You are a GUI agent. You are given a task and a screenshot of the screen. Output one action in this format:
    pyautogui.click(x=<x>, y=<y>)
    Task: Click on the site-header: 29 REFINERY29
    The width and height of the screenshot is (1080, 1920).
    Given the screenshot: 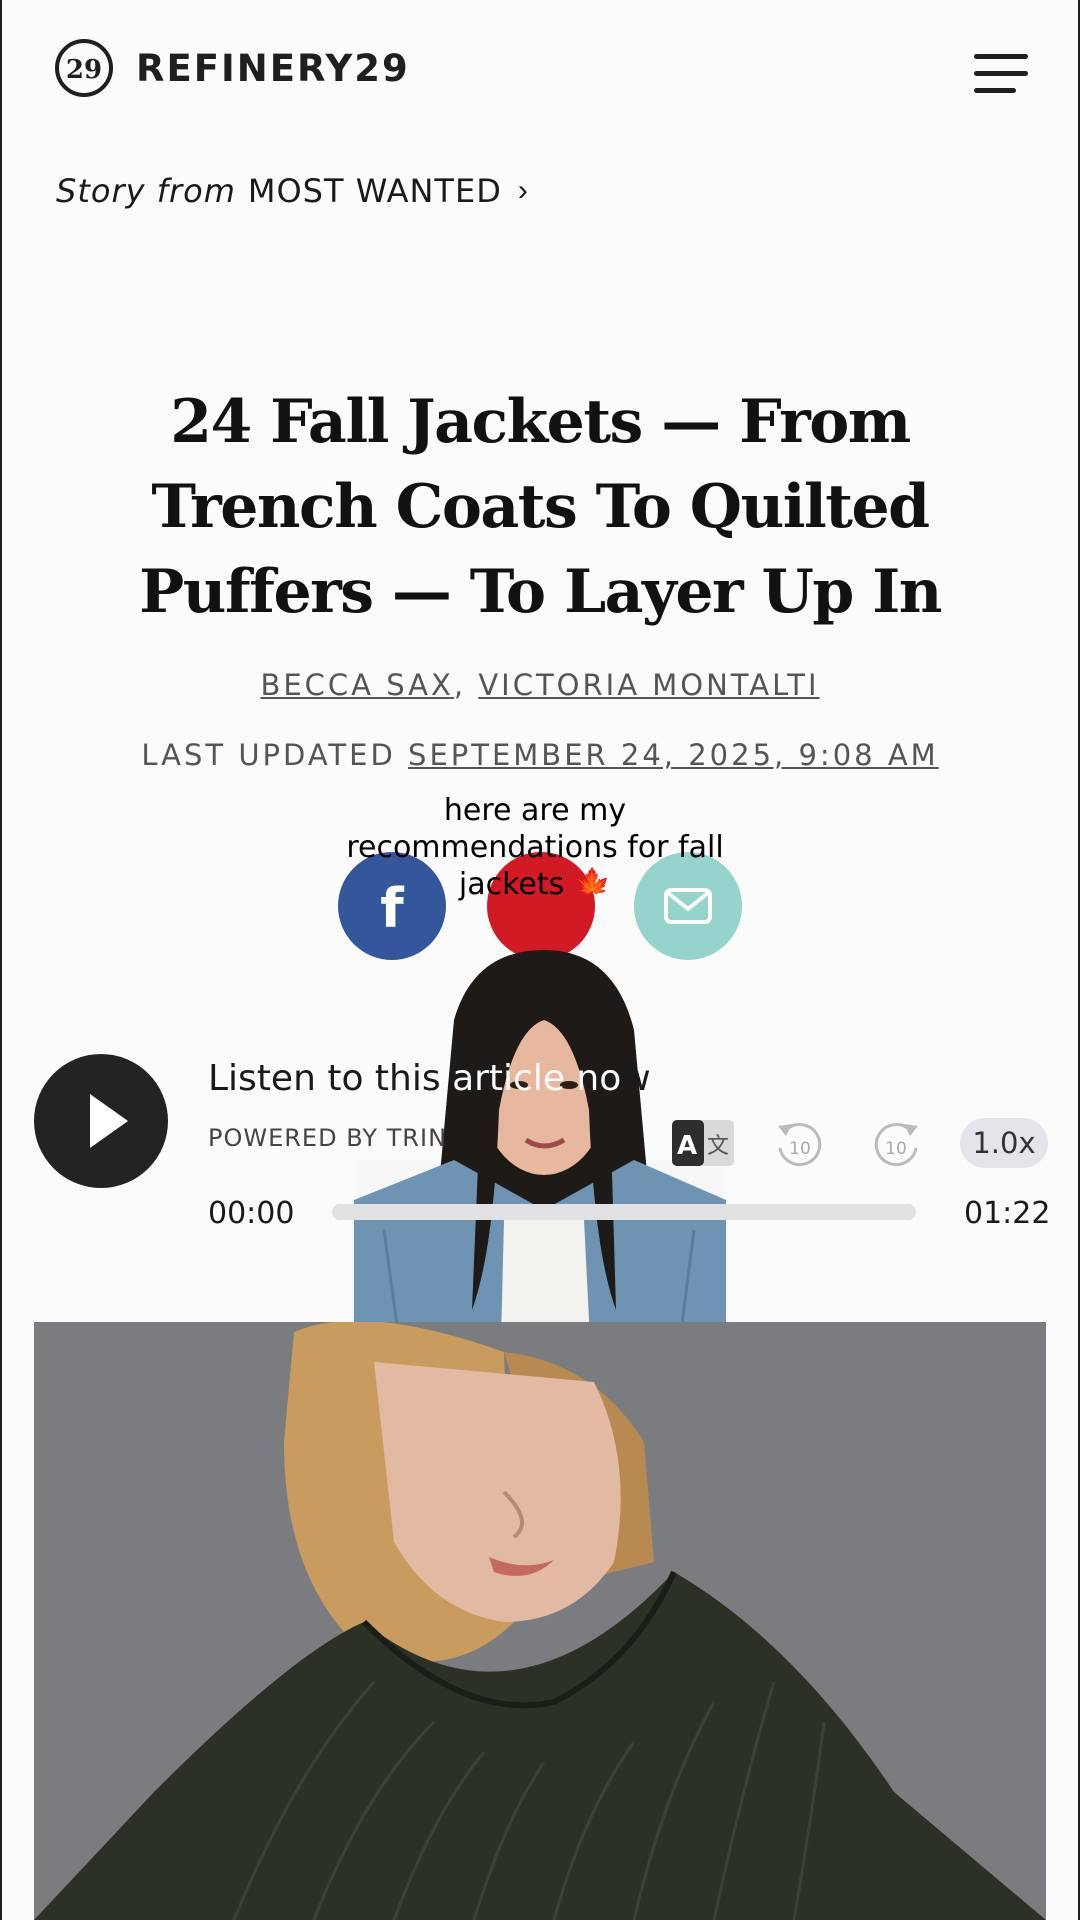 What is the action you would take?
    pyautogui.click(x=540, y=70)
    